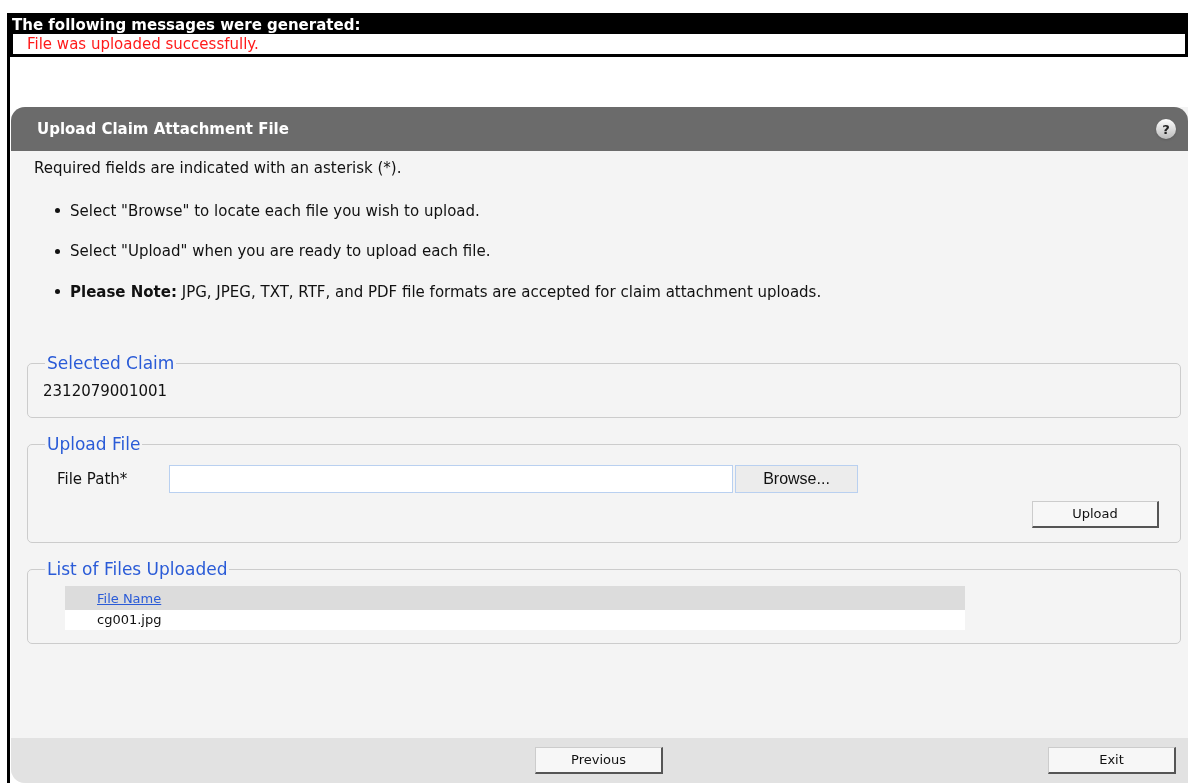 Image resolution: width=1188 pixels, height=783 pixels. What do you see at coordinates (111, 364) in the screenshot?
I see `group-legend: Selected Claim` at bounding box center [111, 364].